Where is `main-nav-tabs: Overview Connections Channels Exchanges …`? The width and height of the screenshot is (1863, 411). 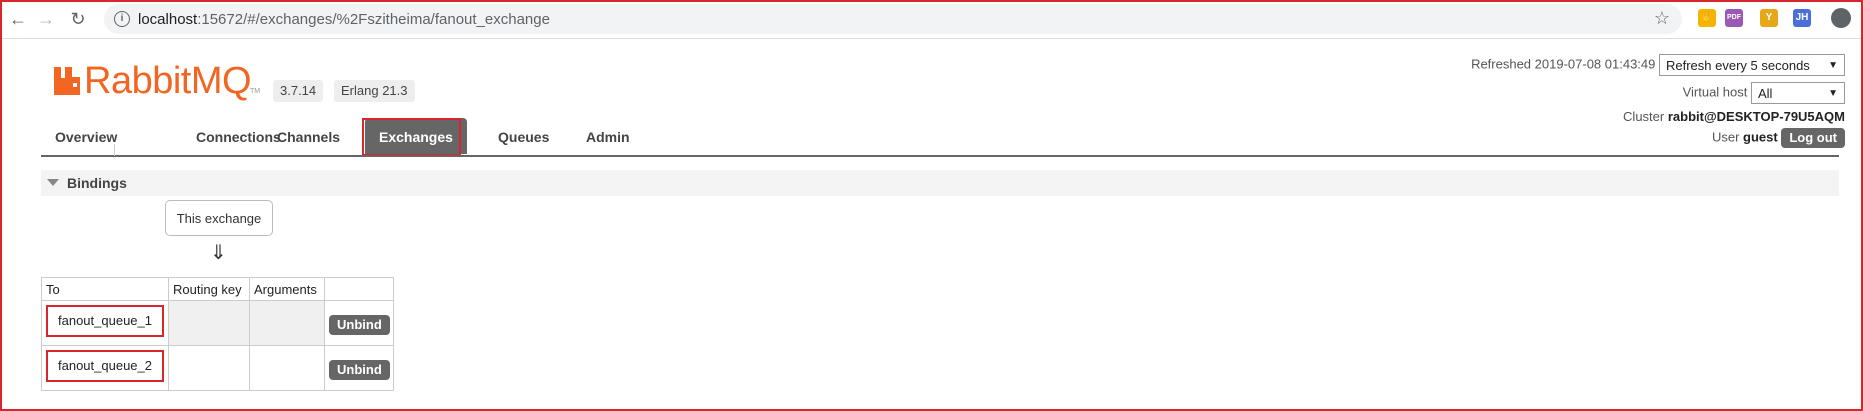
main-nav-tabs: Overview Connections Channels Exchanges … is located at coordinates (940, 137).